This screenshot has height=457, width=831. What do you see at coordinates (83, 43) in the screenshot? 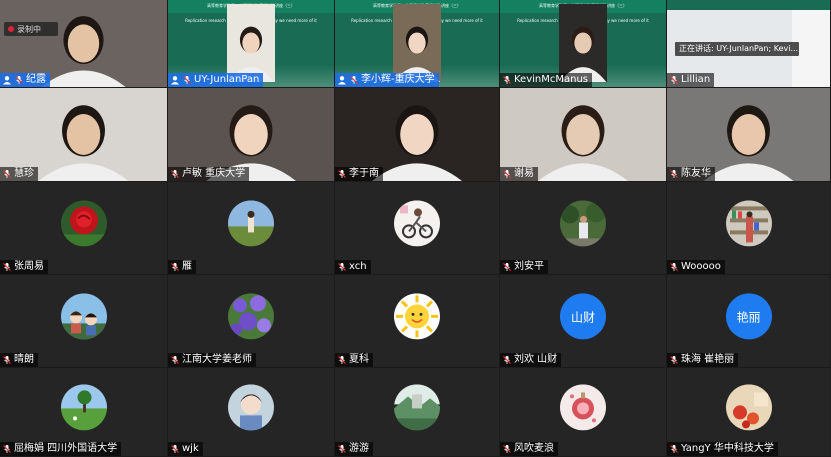
I see `participant-tile: 纪露` at bounding box center [83, 43].